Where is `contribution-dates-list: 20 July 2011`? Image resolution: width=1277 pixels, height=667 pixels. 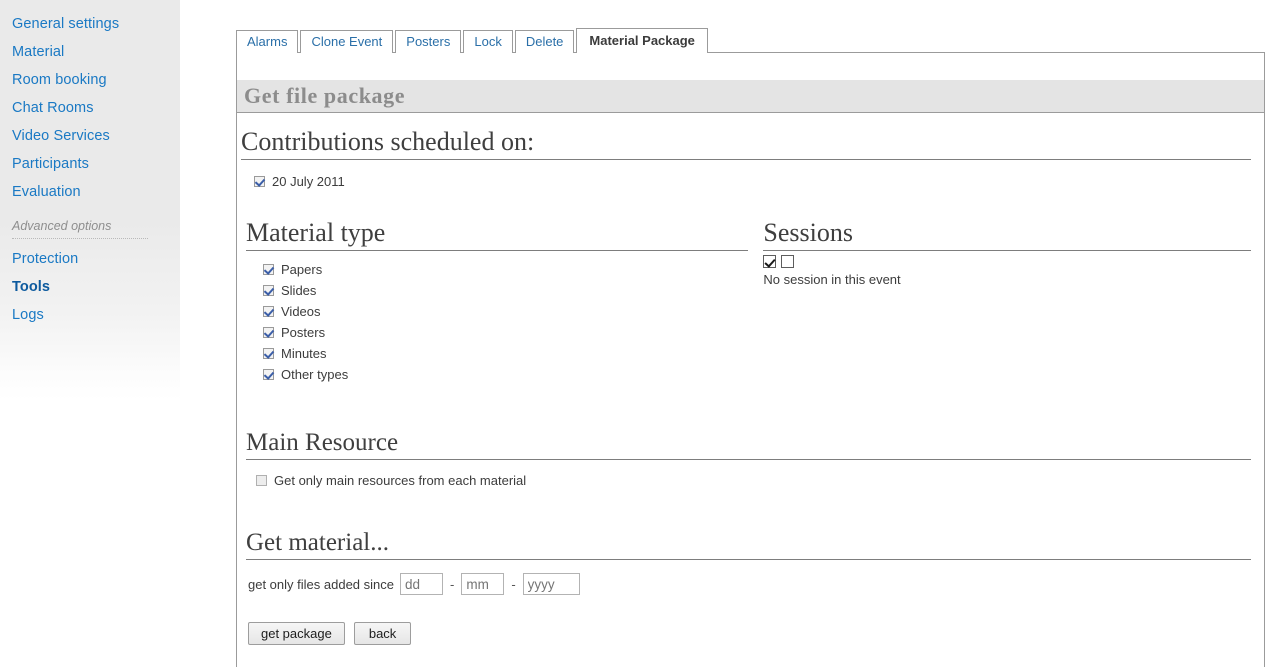 contribution-dates-list: 20 July 2011 is located at coordinates (746, 176).